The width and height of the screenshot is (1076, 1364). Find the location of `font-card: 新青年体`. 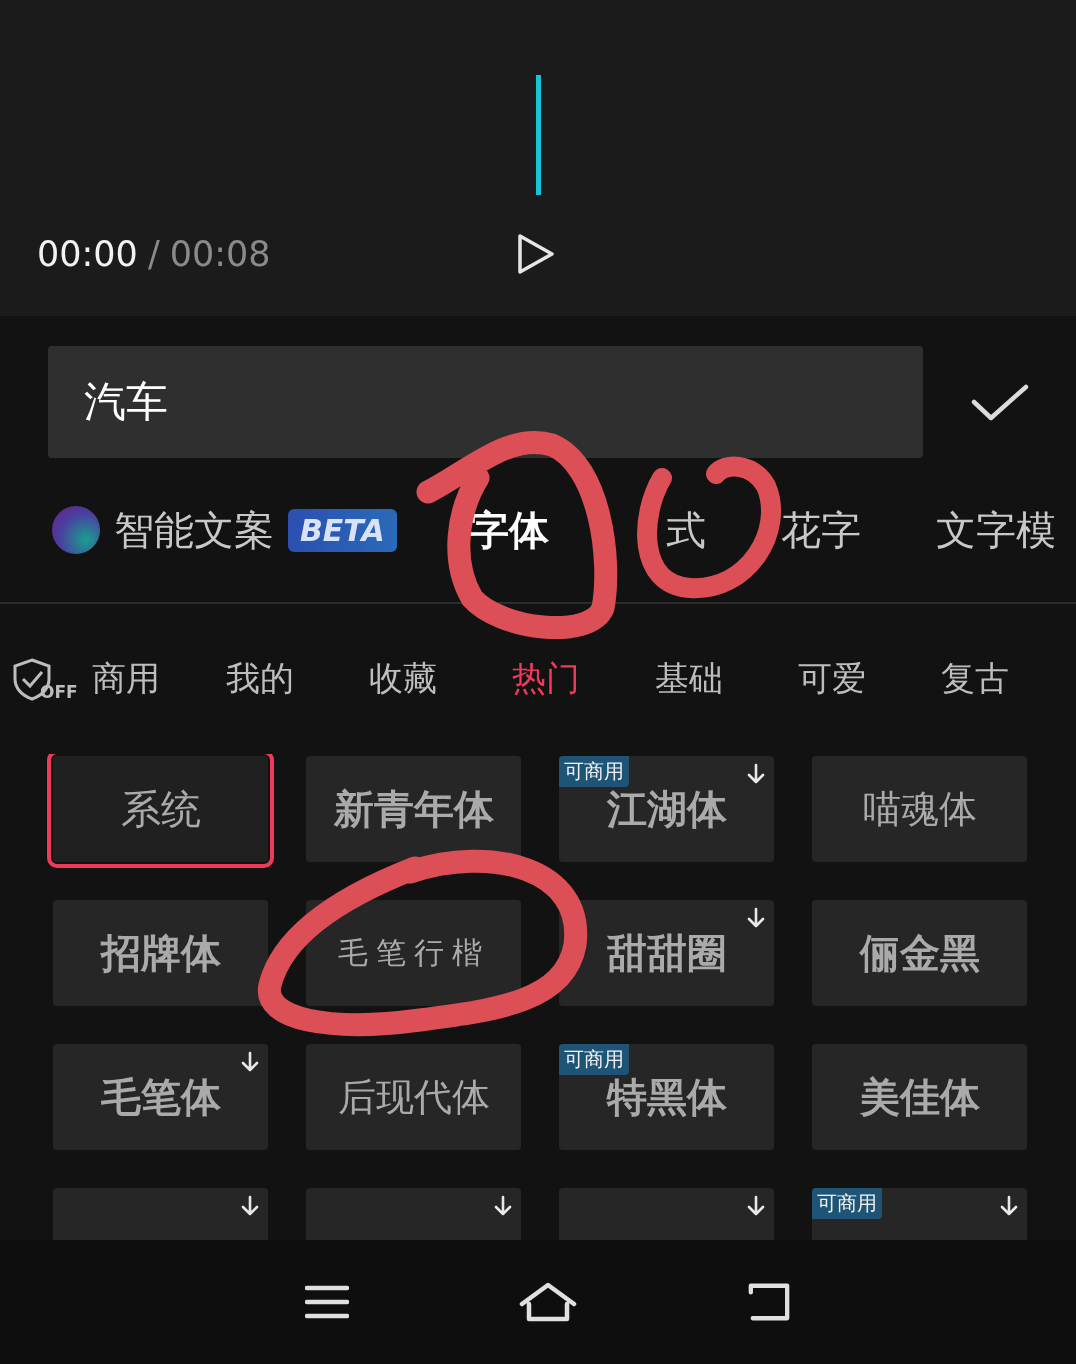

font-card: 新青年体 is located at coordinates (413, 809).